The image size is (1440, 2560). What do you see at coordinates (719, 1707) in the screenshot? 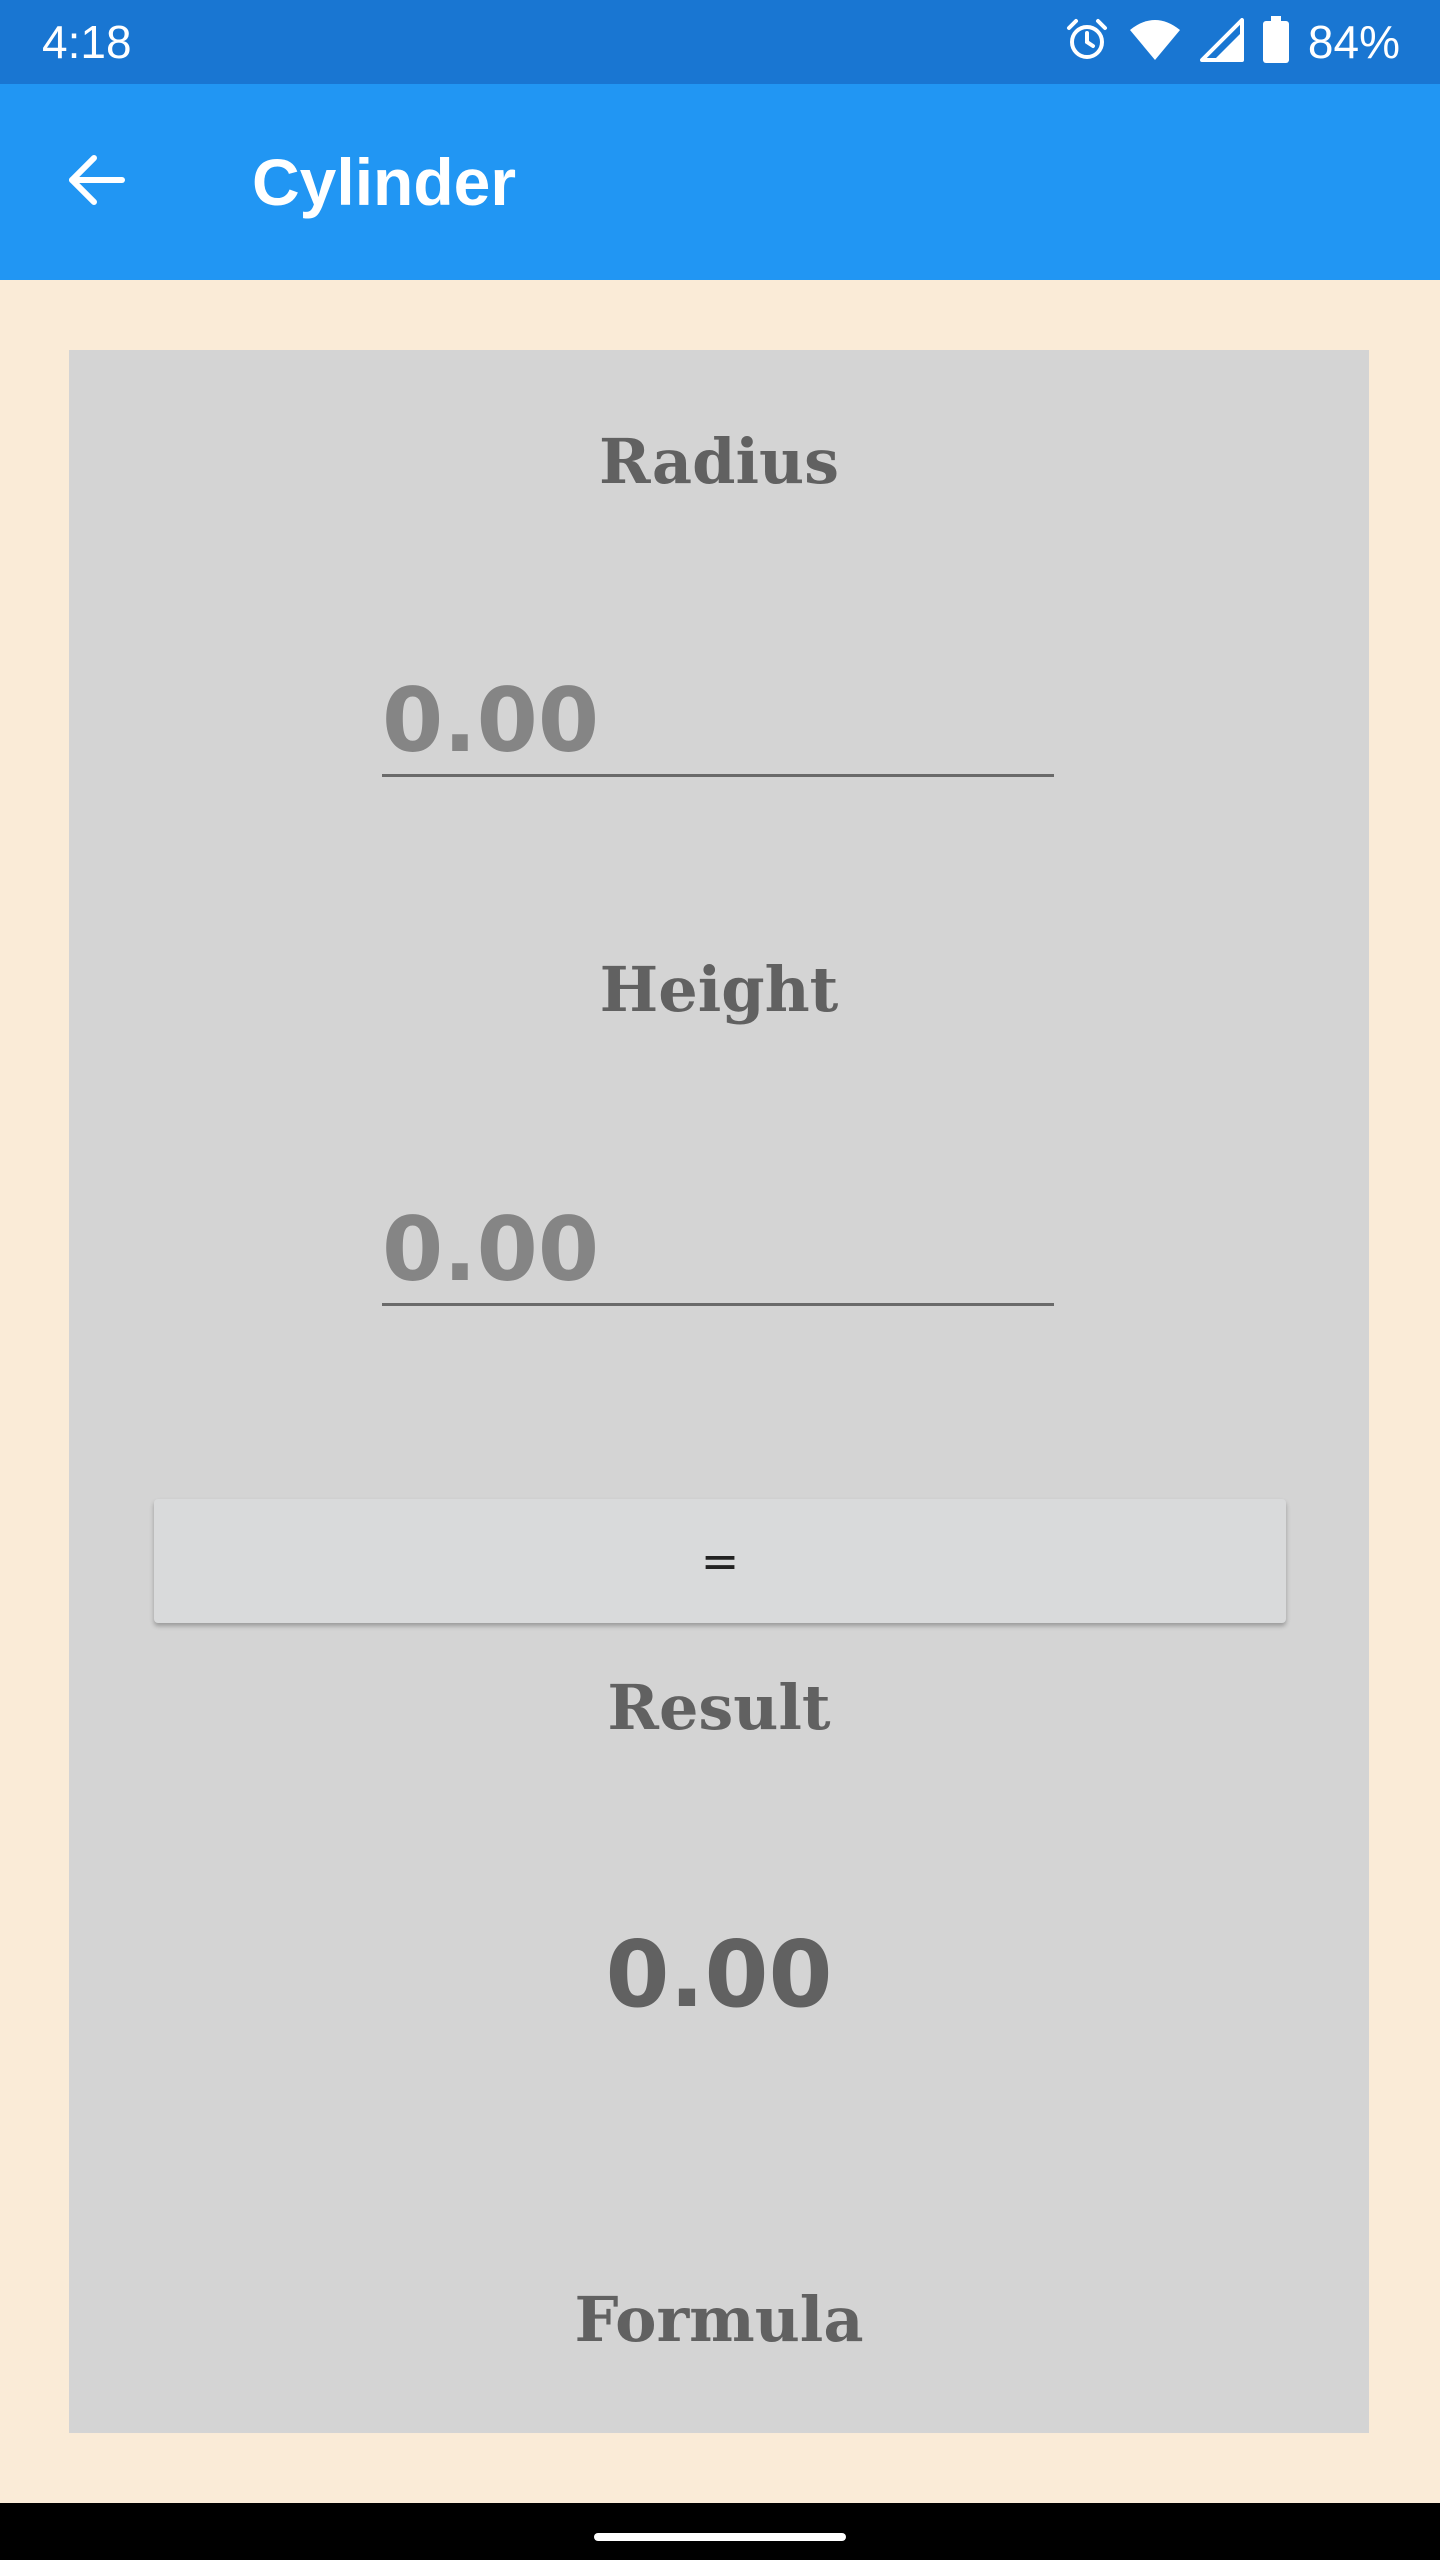
I see `result-label: Result` at bounding box center [719, 1707].